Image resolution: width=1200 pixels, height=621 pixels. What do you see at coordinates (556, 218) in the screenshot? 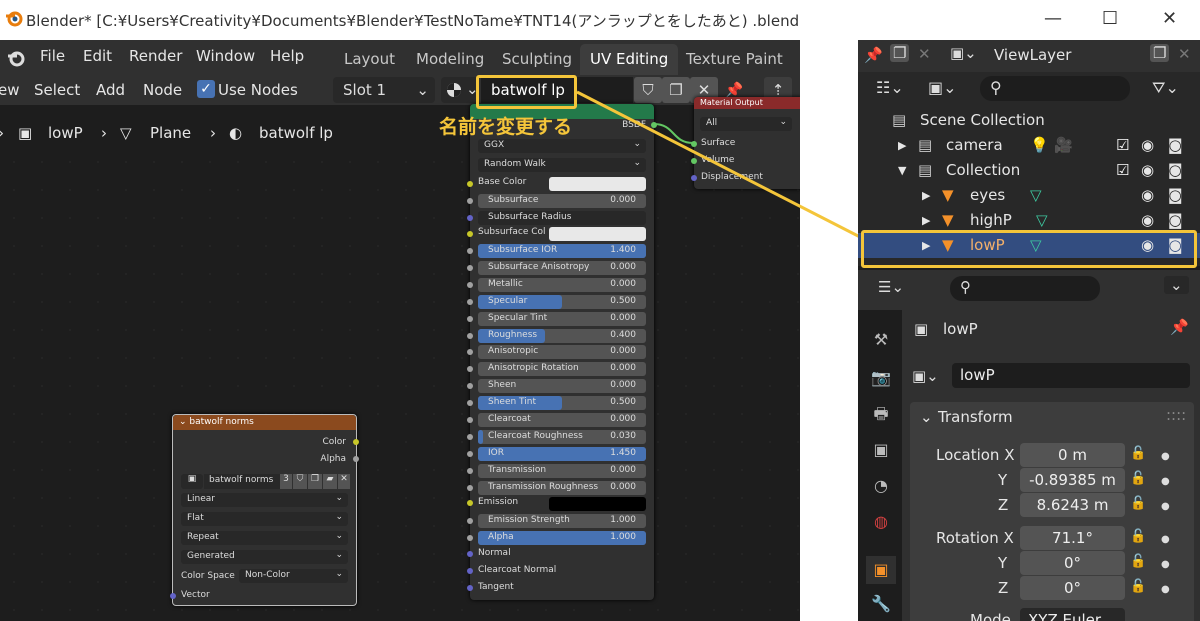
I see `bsdf-field-row: Subsurface Radius` at bounding box center [556, 218].